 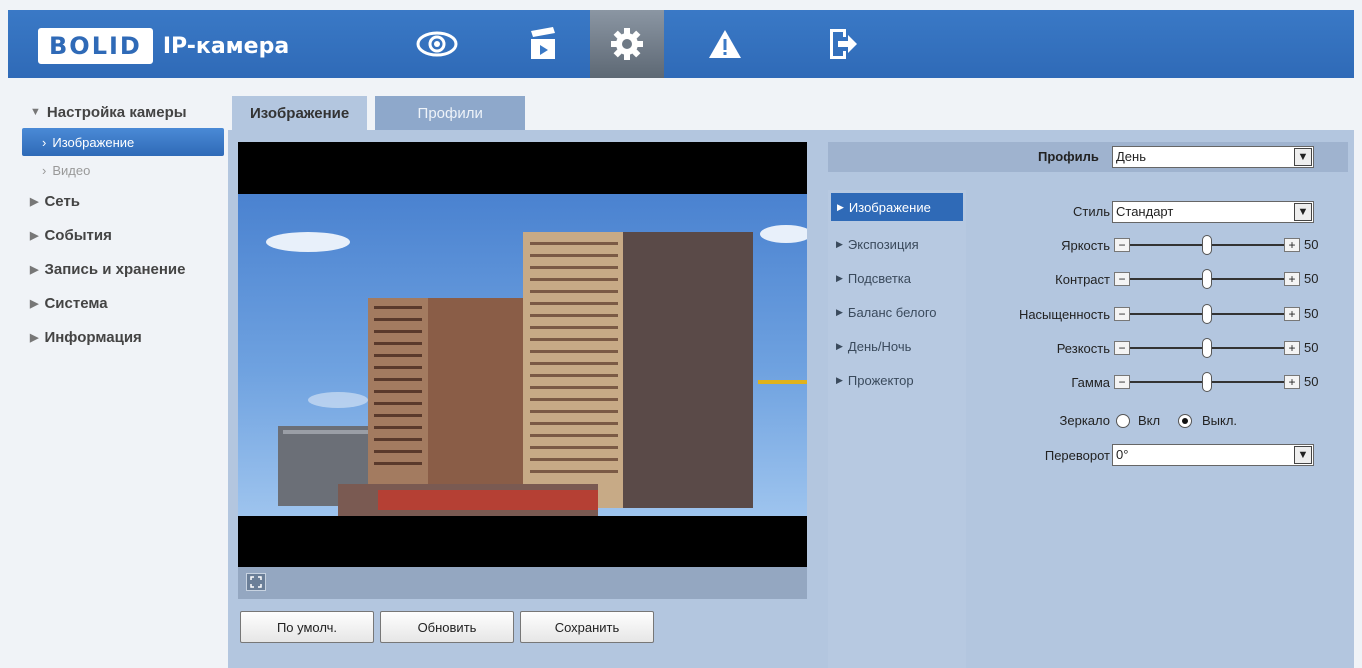 What do you see at coordinates (1224, 279) in the screenshot?
I see `contrast-slider: − + 50` at bounding box center [1224, 279].